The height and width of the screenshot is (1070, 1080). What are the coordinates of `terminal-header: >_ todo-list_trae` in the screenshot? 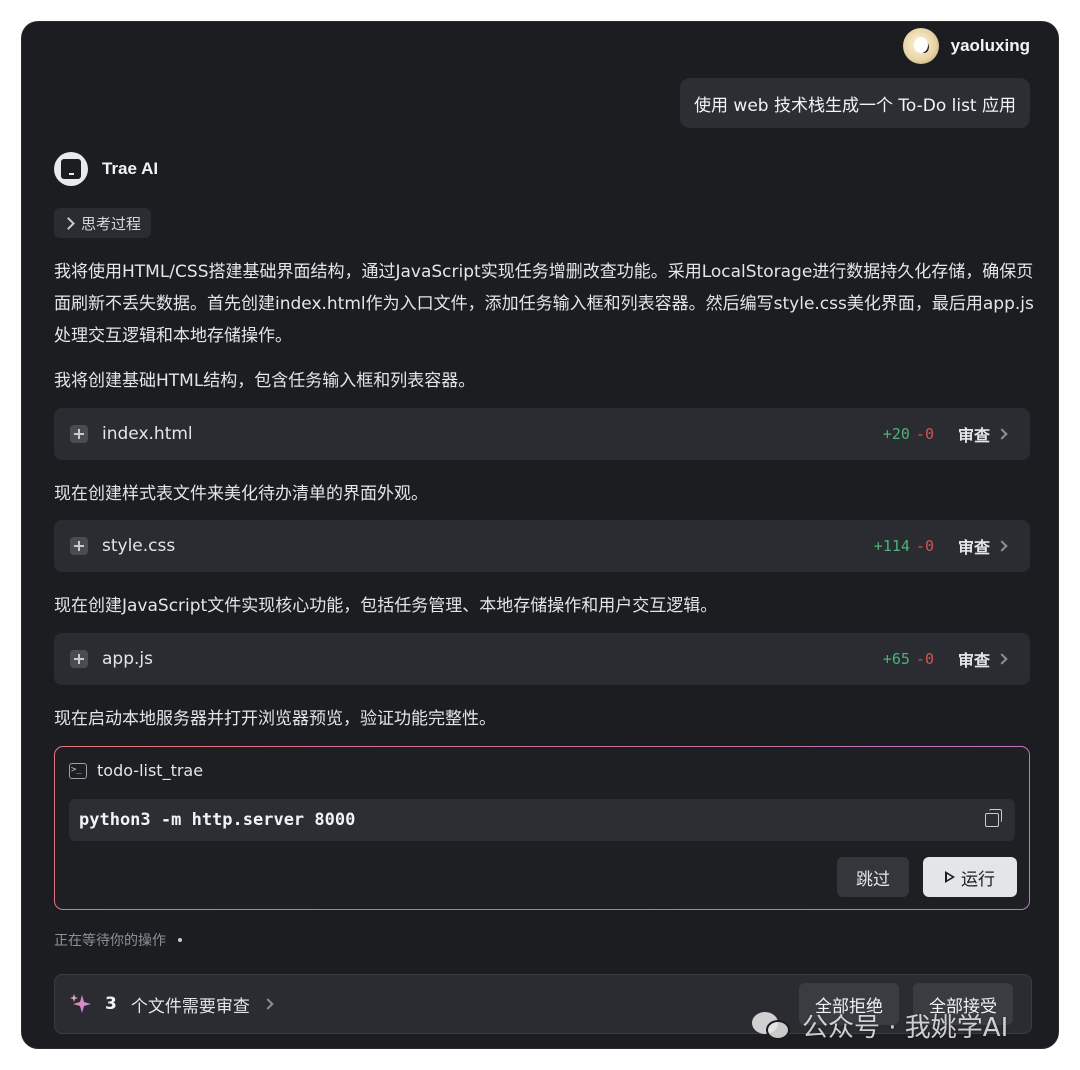 It's located at (136, 770).